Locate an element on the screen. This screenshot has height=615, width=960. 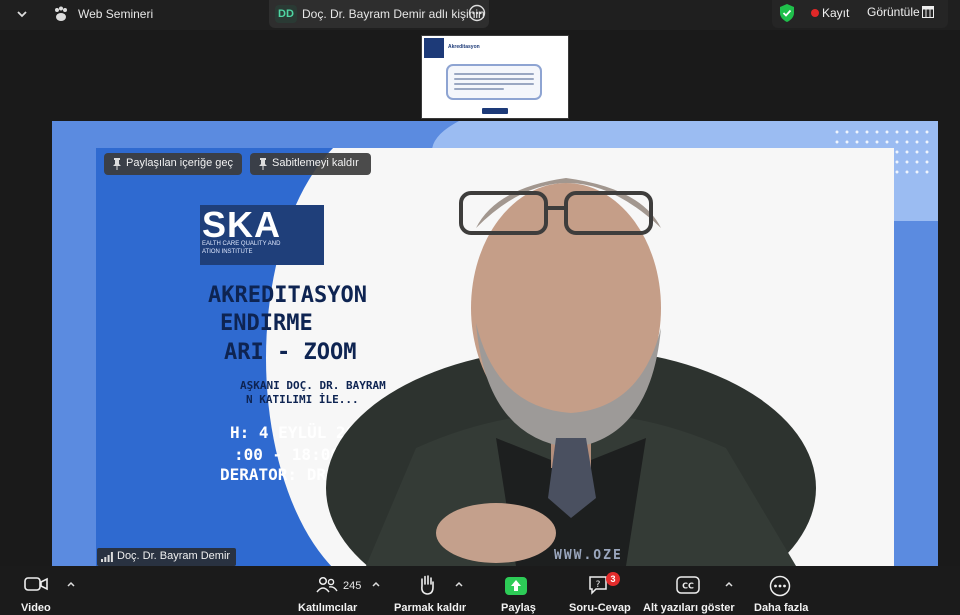
share-icon is located at coordinates (516, 586).